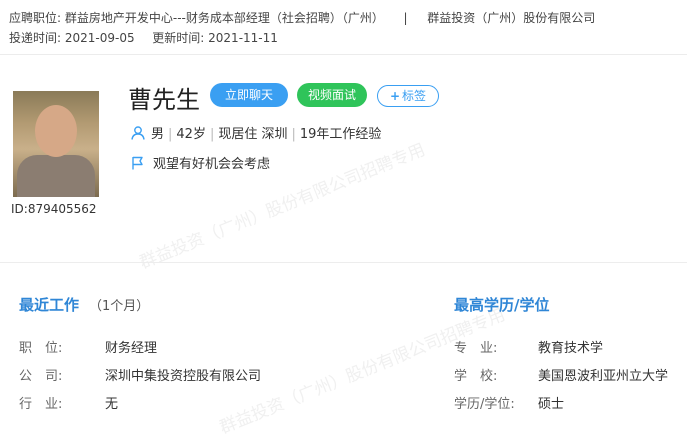 This screenshot has width=687, height=438. I want to click on chat-now-button: 立即聊天, so click(249, 95).